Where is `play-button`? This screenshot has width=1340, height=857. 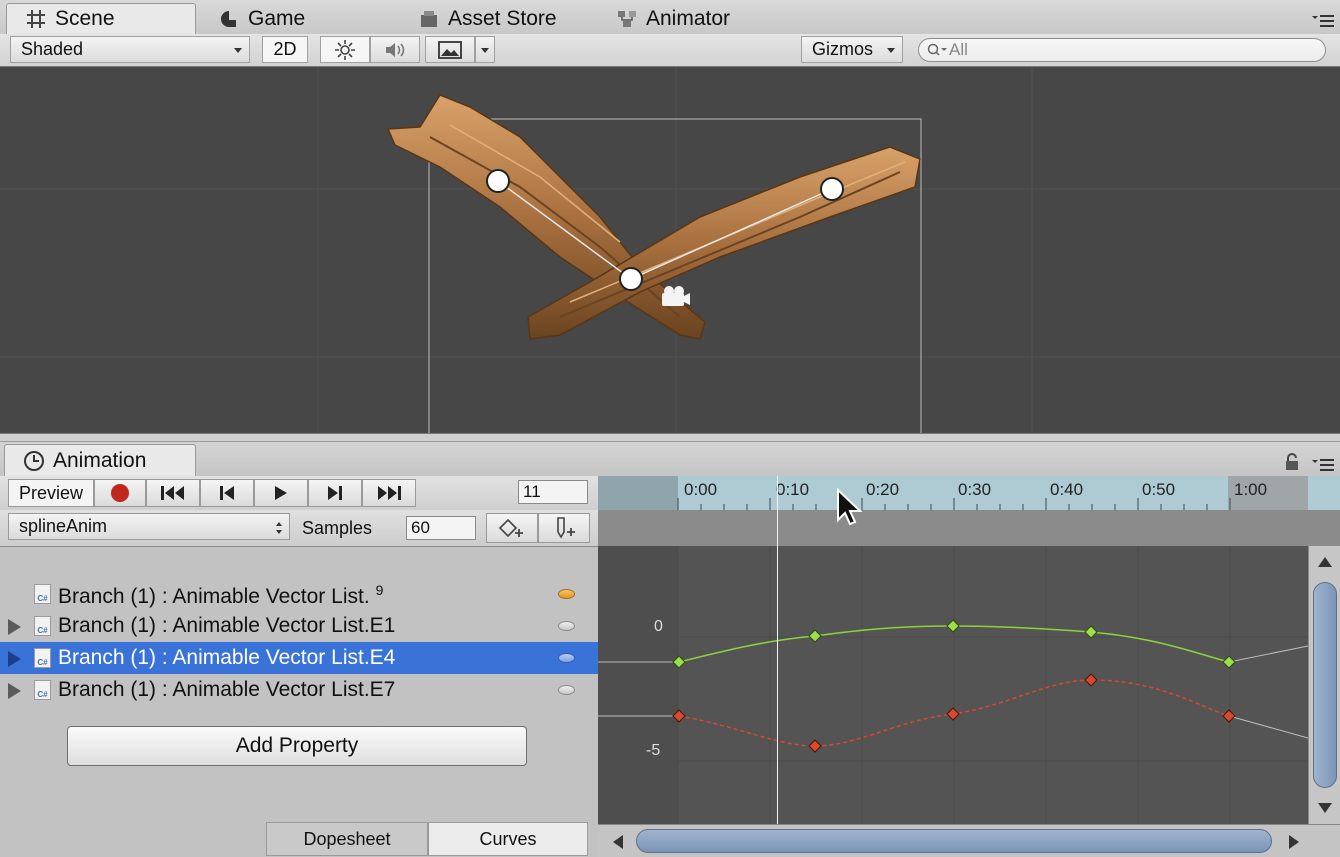
play-button is located at coordinates (281, 493).